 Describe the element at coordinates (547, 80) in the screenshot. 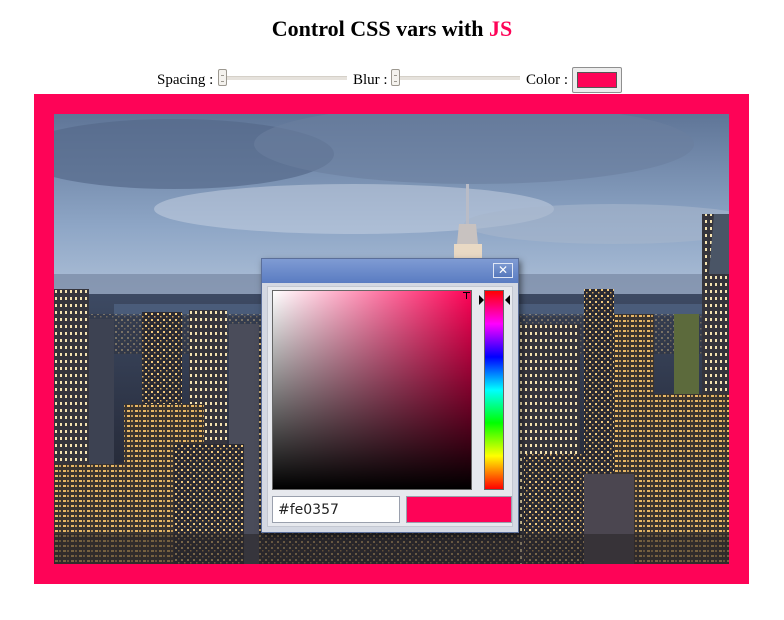

I see `color-label: Color :` at that location.